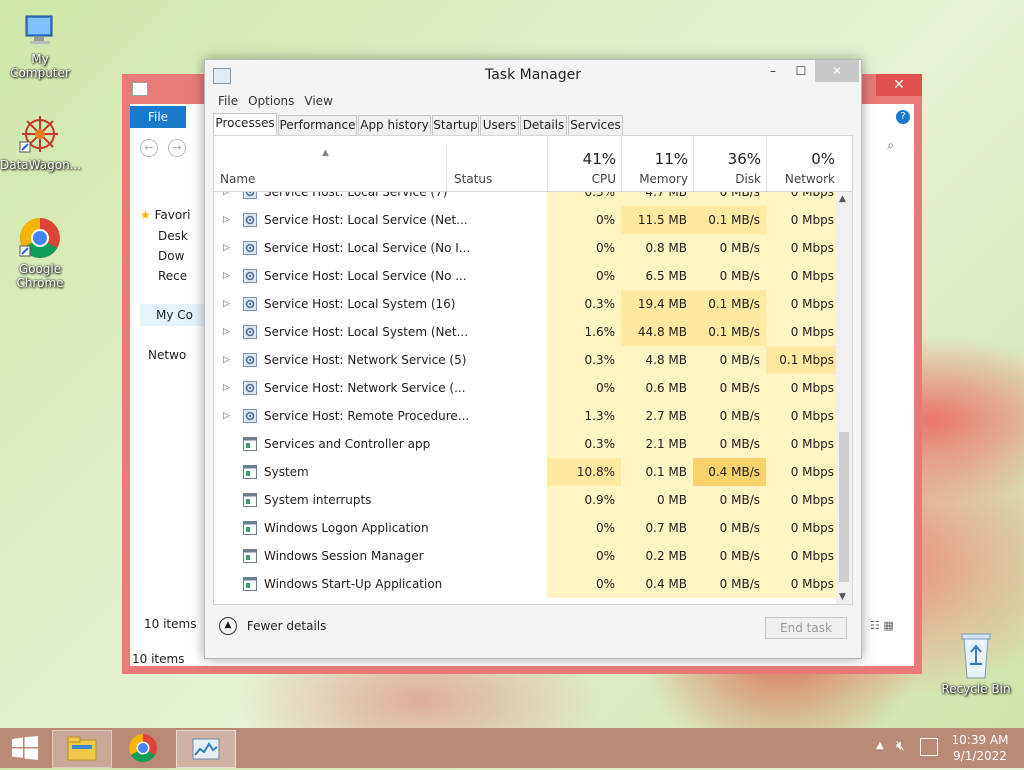 Image resolution: width=1024 pixels, height=770 pixels. What do you see at coordinates (929, 747) in the screenshot?
I see `network-icon` at bounding box center [929, 747].